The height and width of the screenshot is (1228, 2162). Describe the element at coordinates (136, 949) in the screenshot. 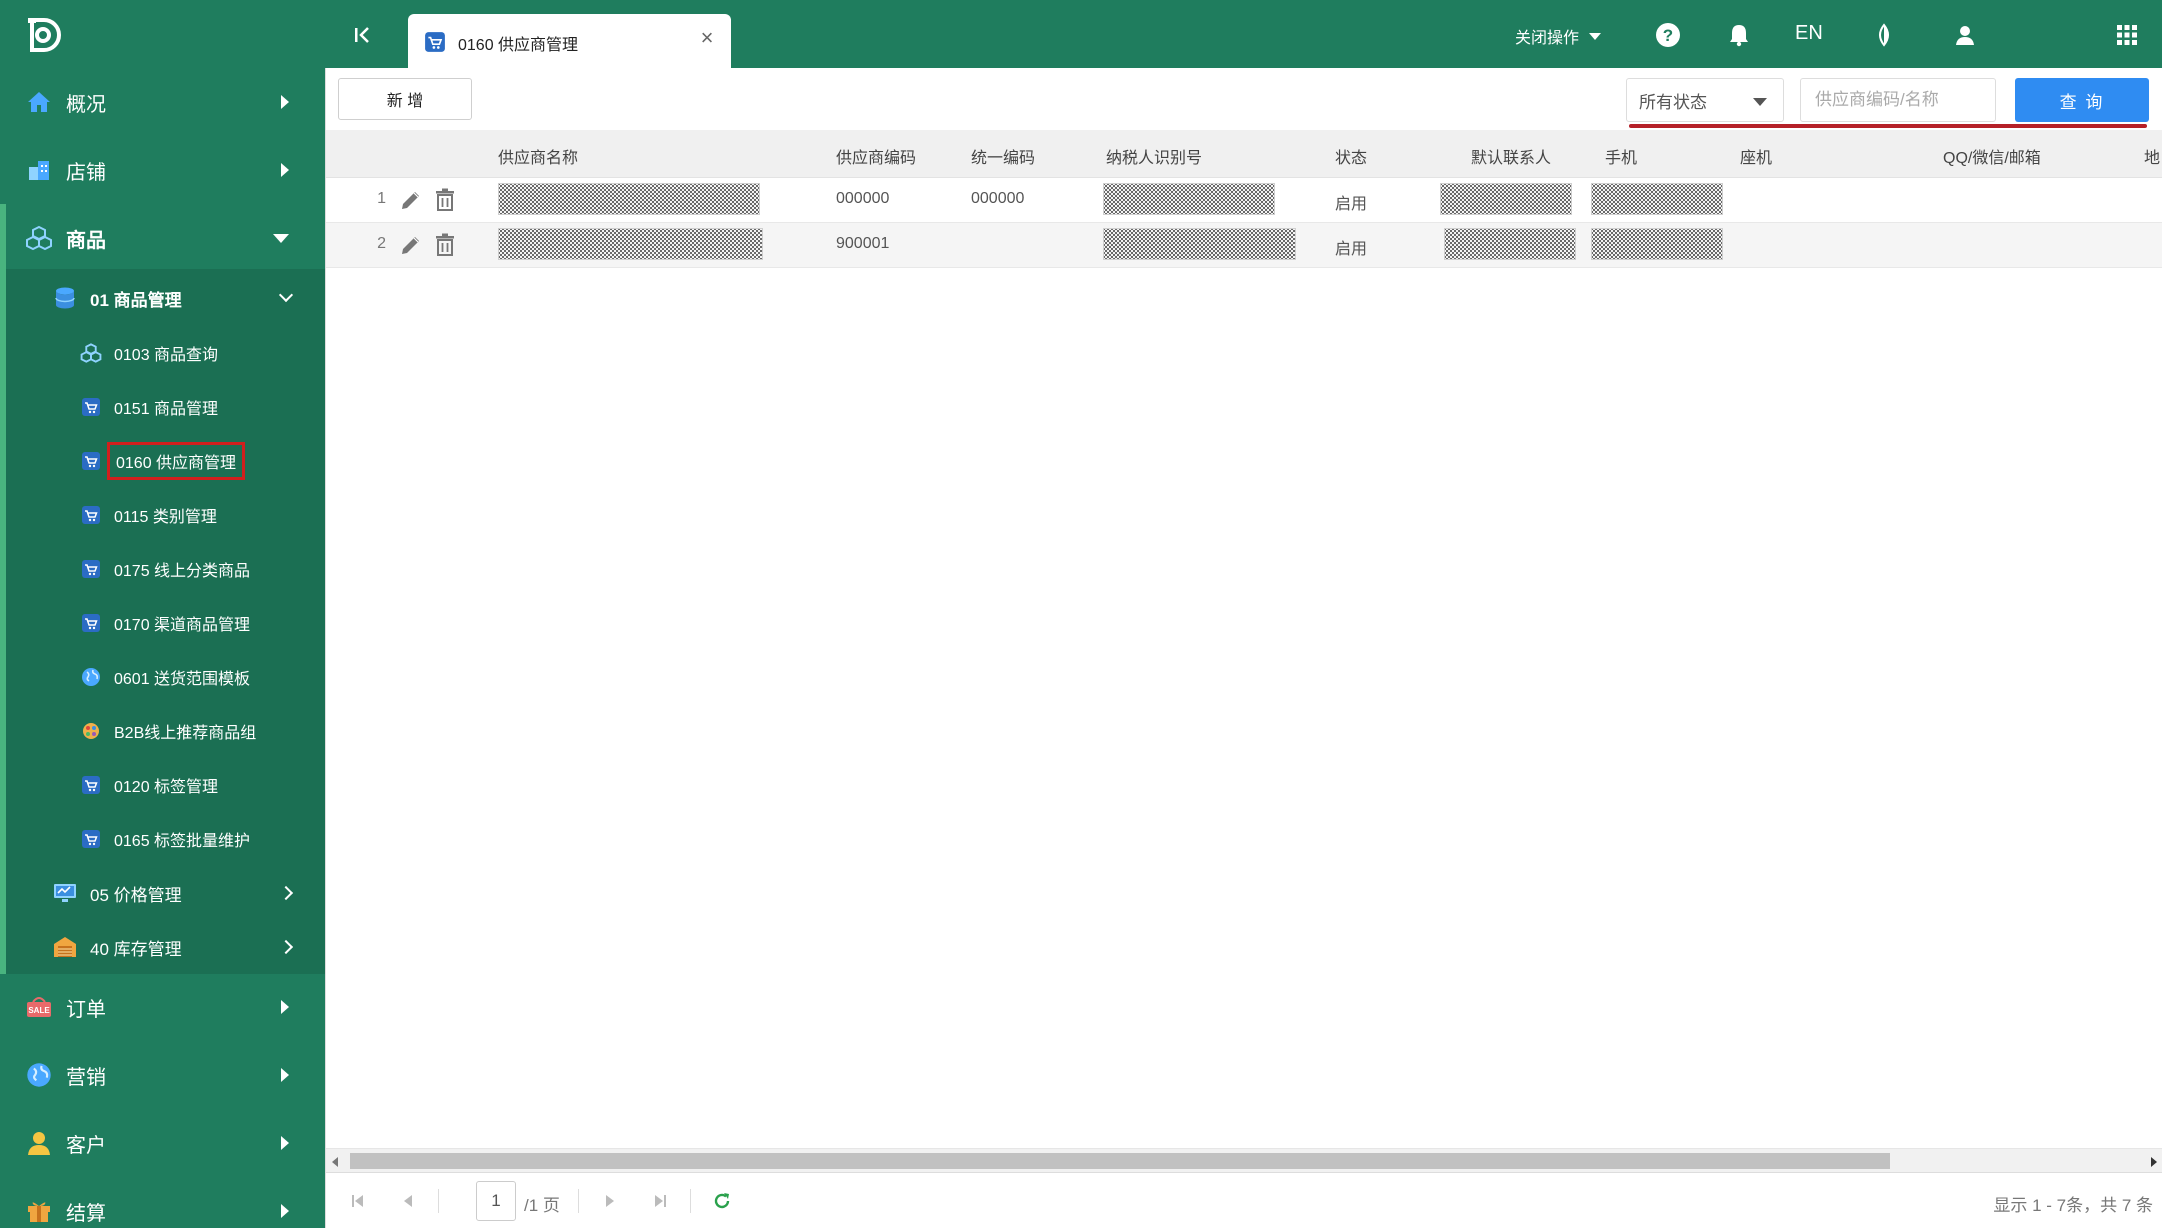

I see `nav-label: 40 库存管理` at that location.